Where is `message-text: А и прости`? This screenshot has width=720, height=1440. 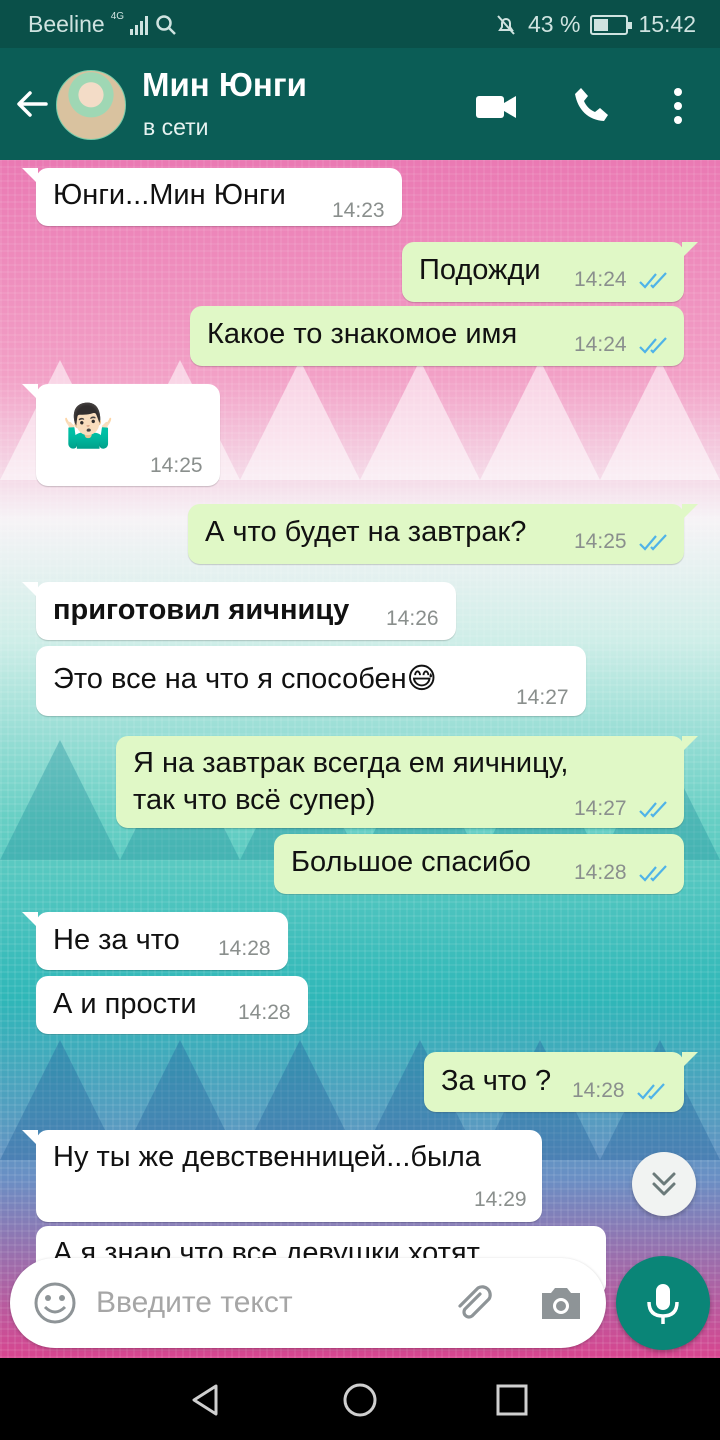
message-text: А и прости is located at coordinates (125, 1004).